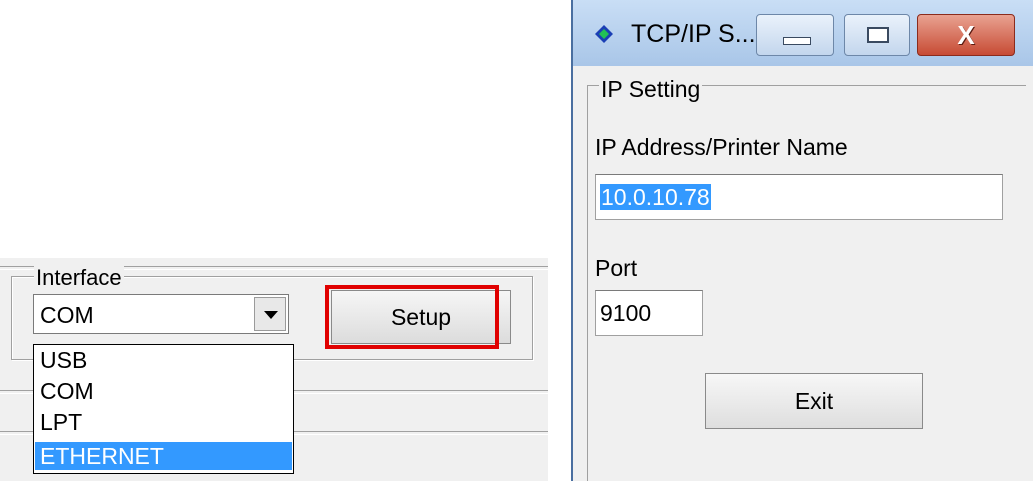 This screenshot has height=481, width=1033. I want to click on maximize-icon, so click(878, 35).